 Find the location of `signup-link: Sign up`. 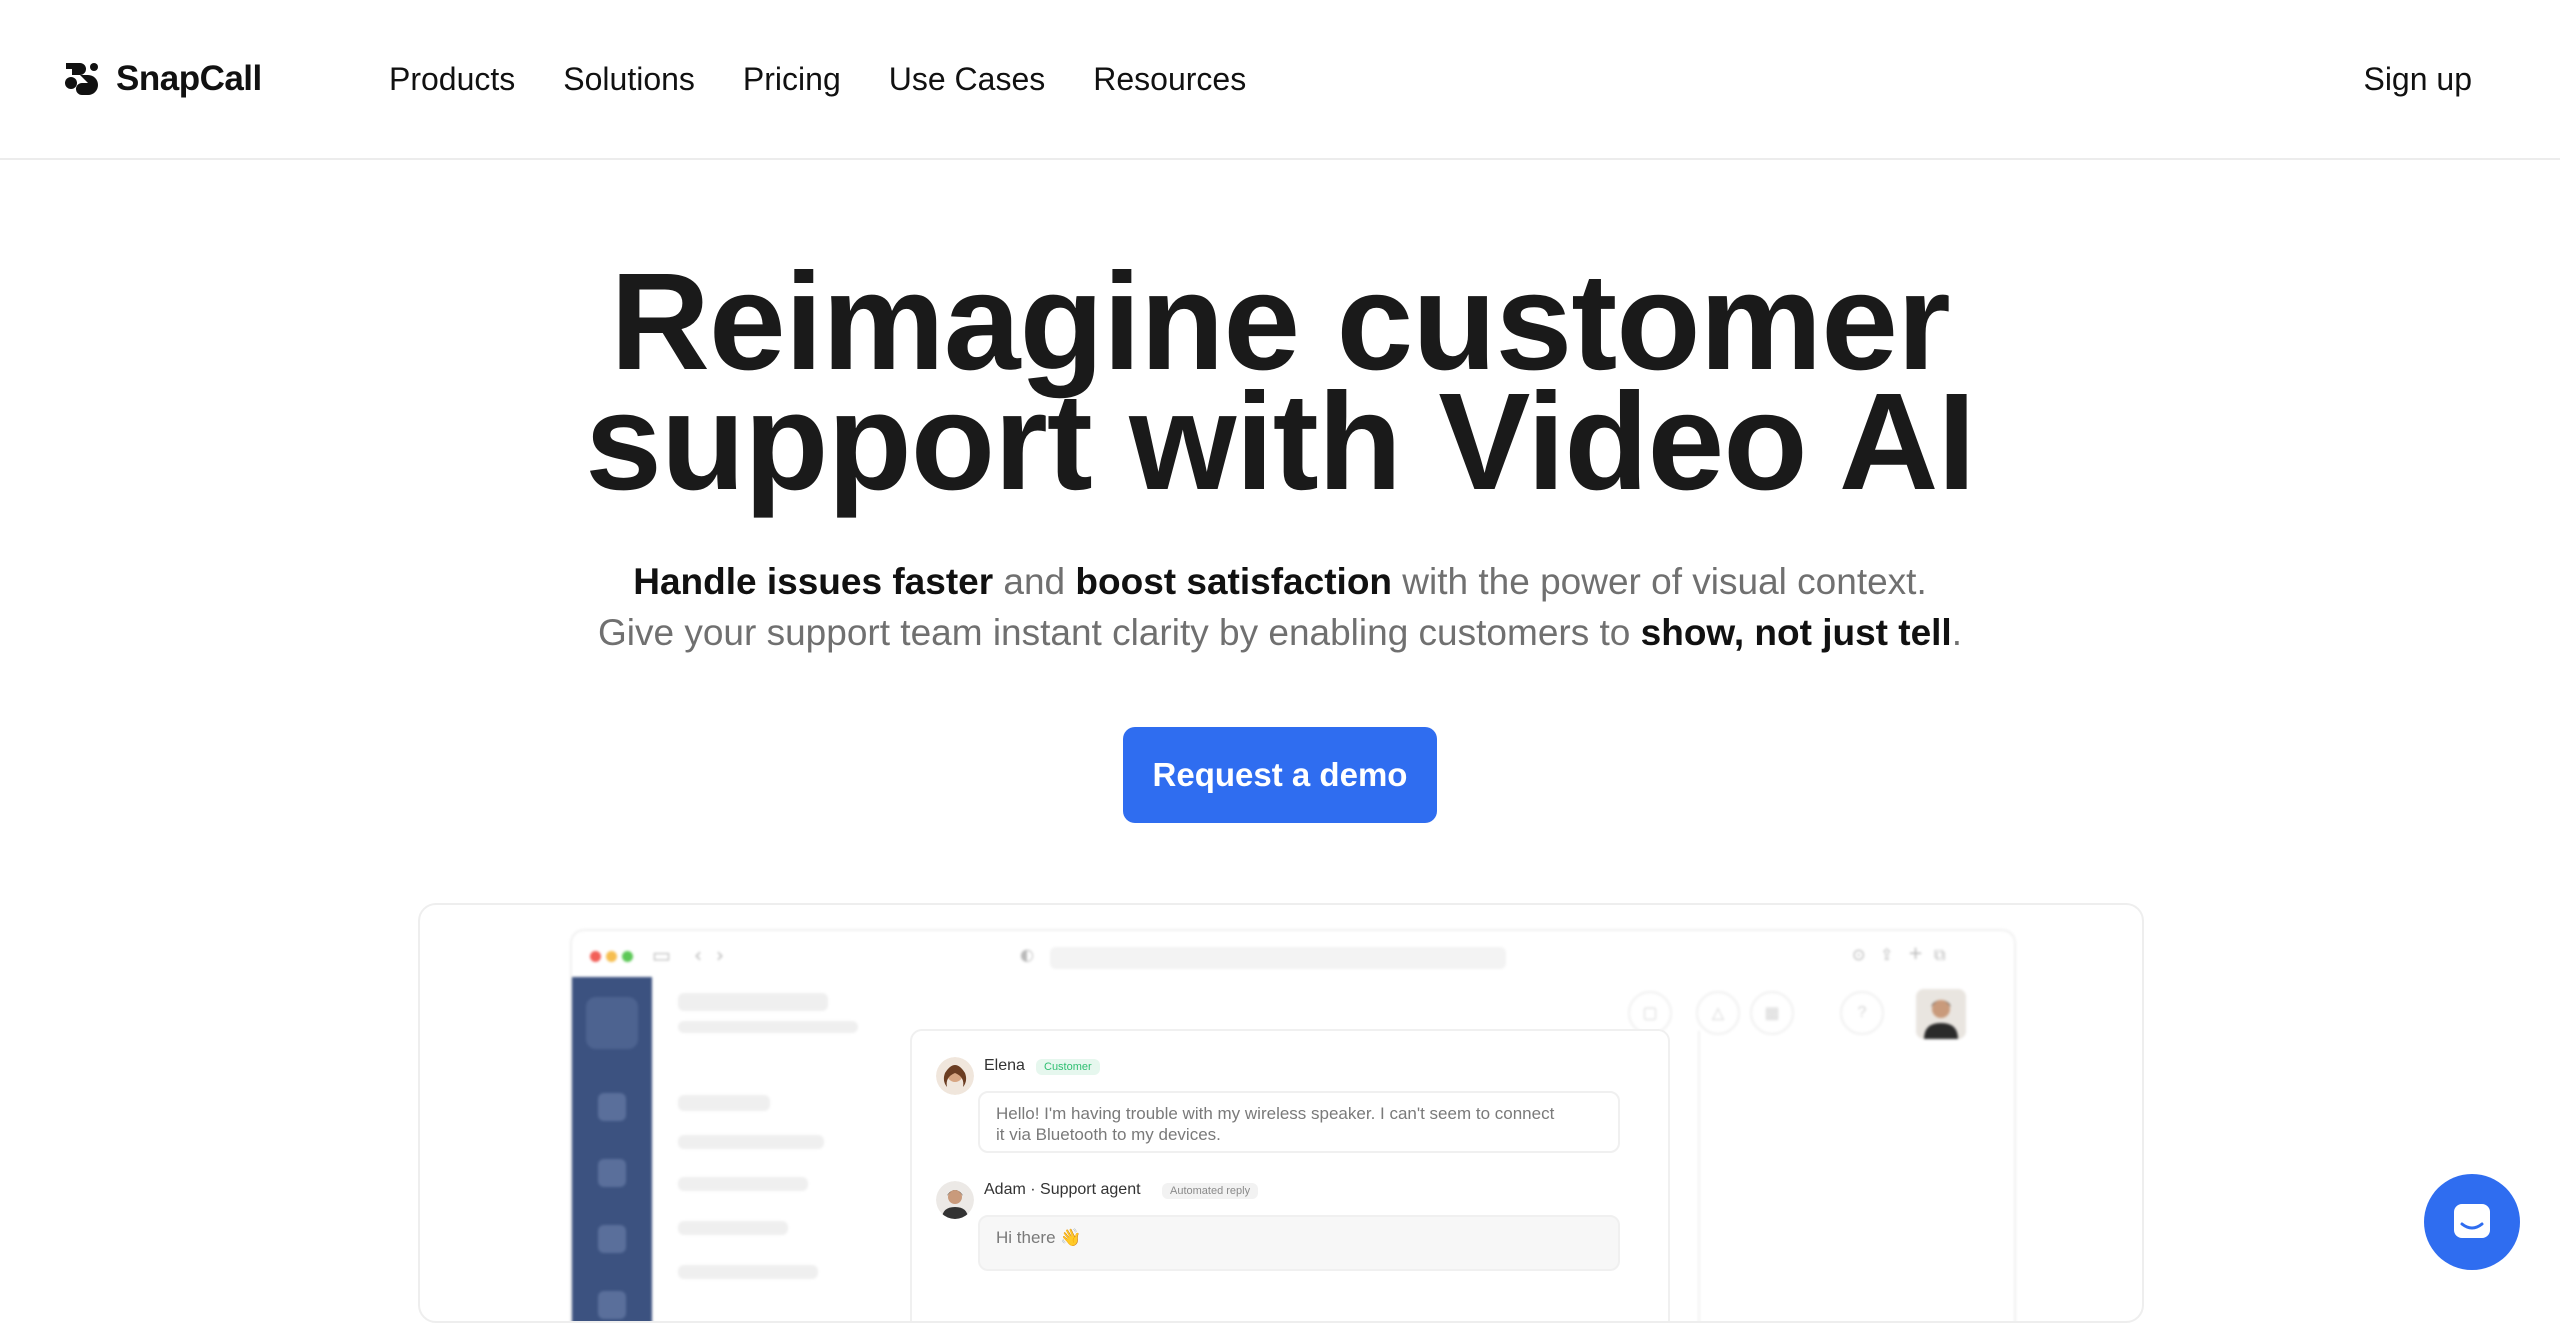

signup-link: Sign up is located at coordinates (2417, 79).